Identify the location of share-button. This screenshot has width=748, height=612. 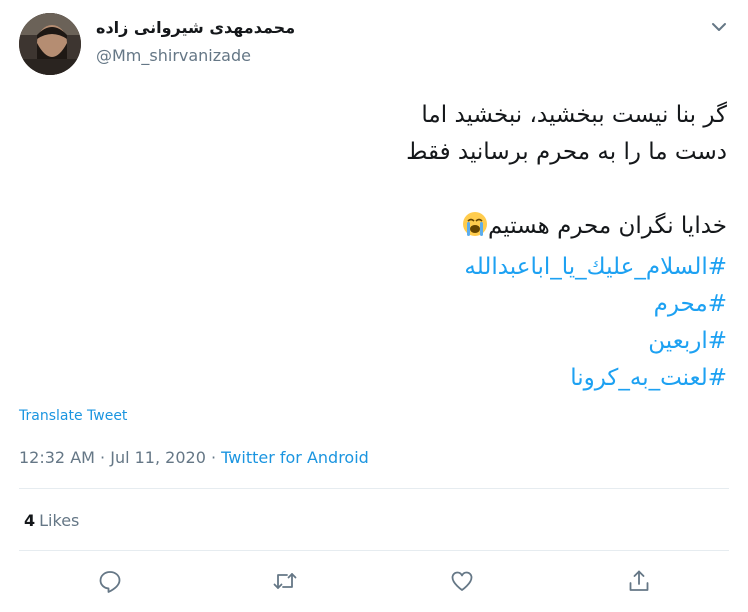
(639, 581).